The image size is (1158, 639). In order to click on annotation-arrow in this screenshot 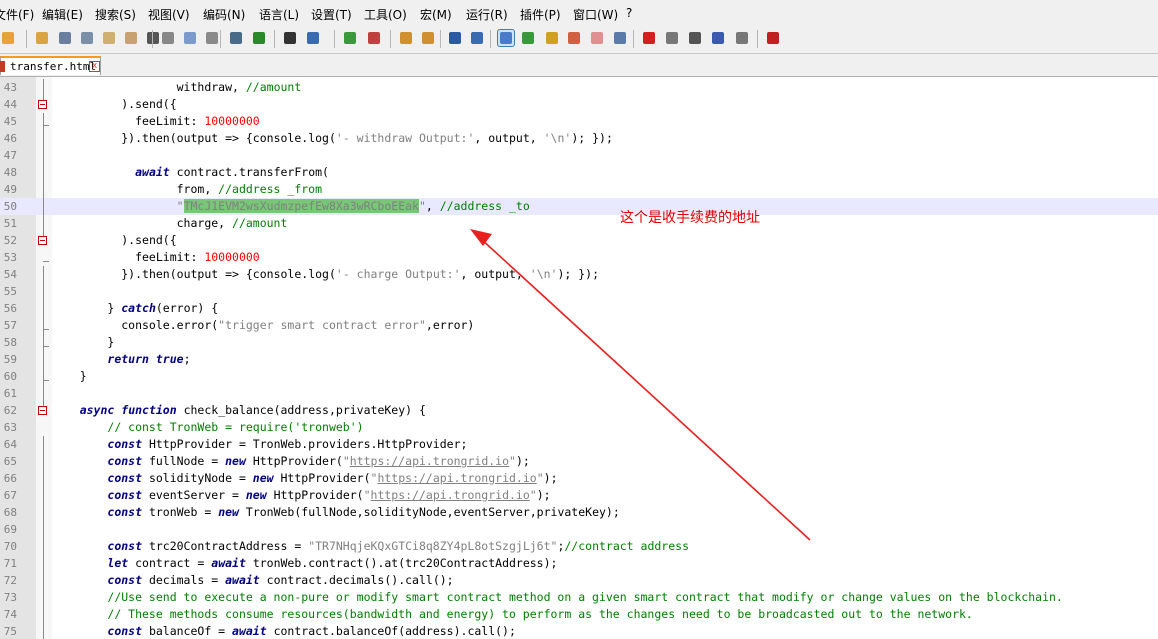, I will do `click(640, 385)`.